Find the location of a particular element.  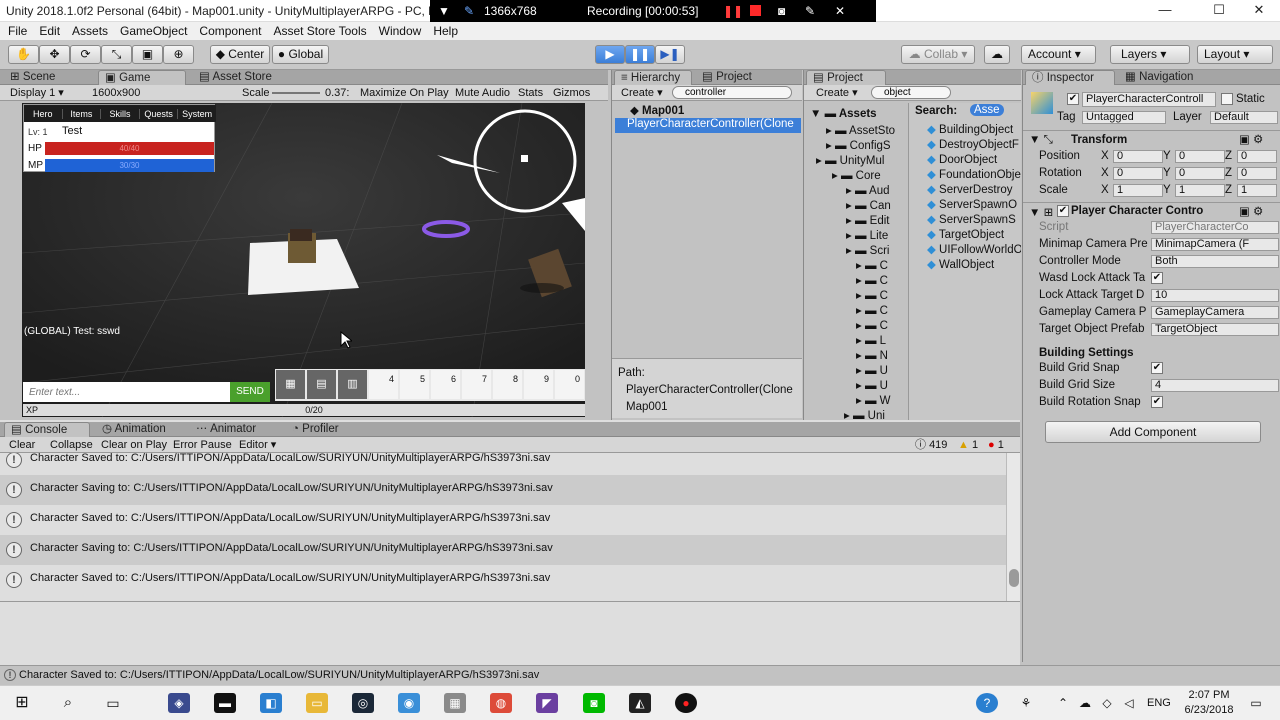

tab-skills: Skills is located at coordinates (120, 113).